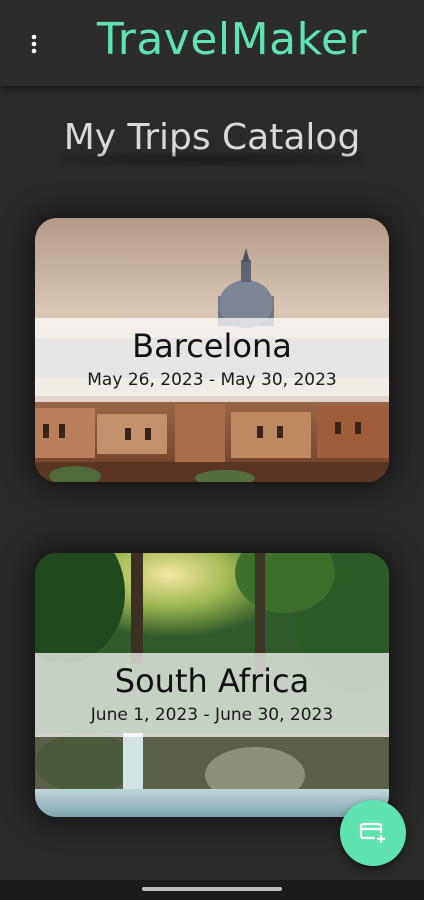 The height and width of the screenshot is (900, 424). What do you see at coordinates (212, 380) in the screenshot?
I see `trip-dates: May 26, 2023 - May 30, 2023` at bounding box center [212, 380].